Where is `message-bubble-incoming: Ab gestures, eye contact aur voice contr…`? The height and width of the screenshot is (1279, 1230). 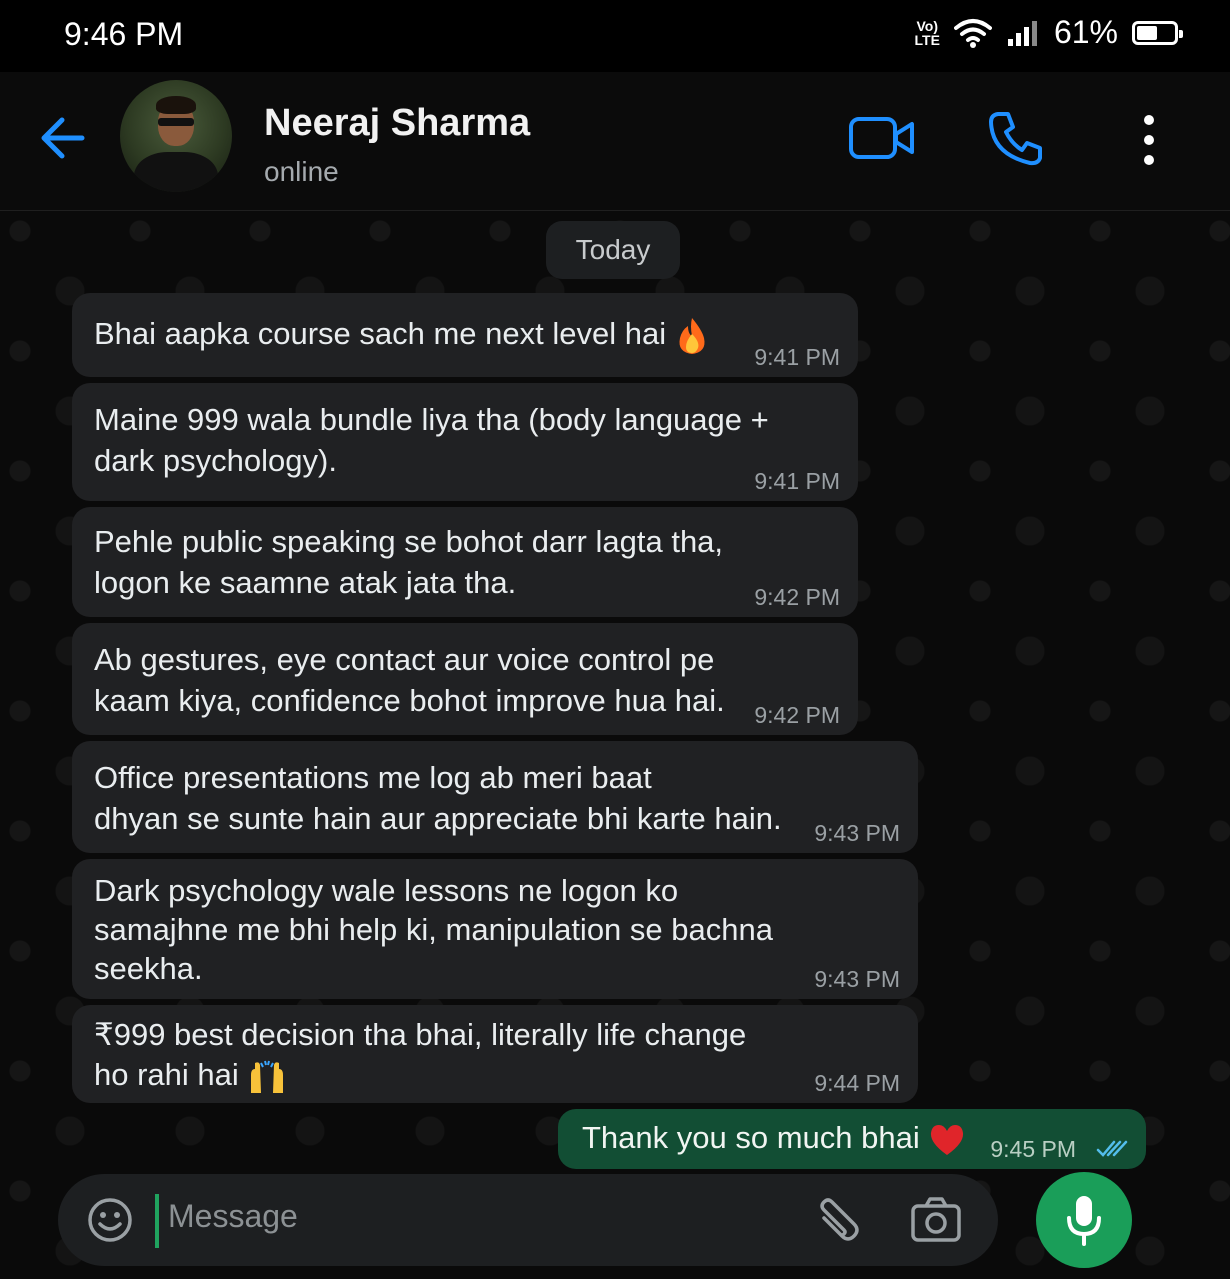 message-bubble-incoming: Ab gestures, eye contact aur voice contr… is located at coordinates (465, 679).